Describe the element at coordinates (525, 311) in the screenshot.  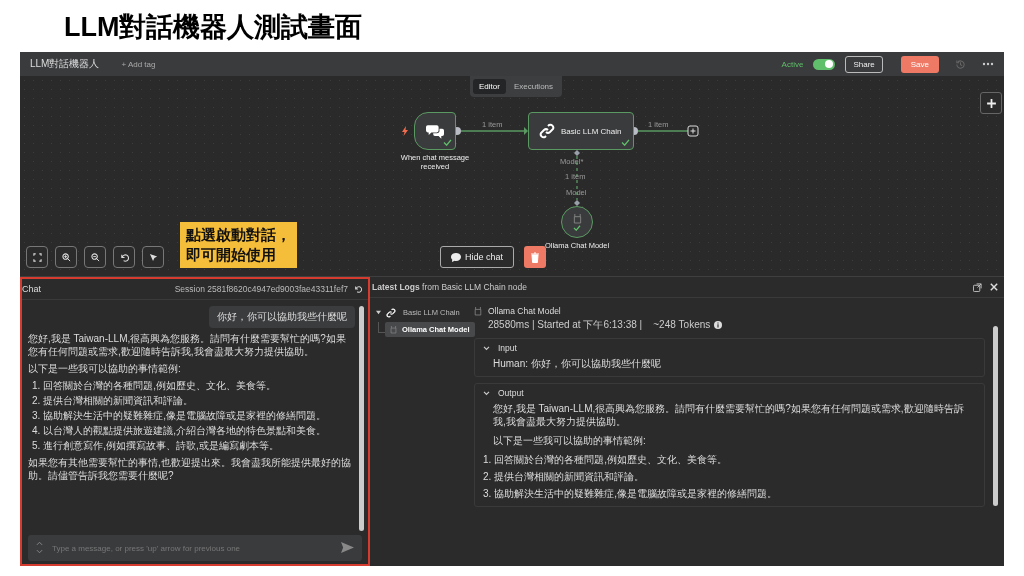
I see `detail-title: Ollama Chat Model` at that location.